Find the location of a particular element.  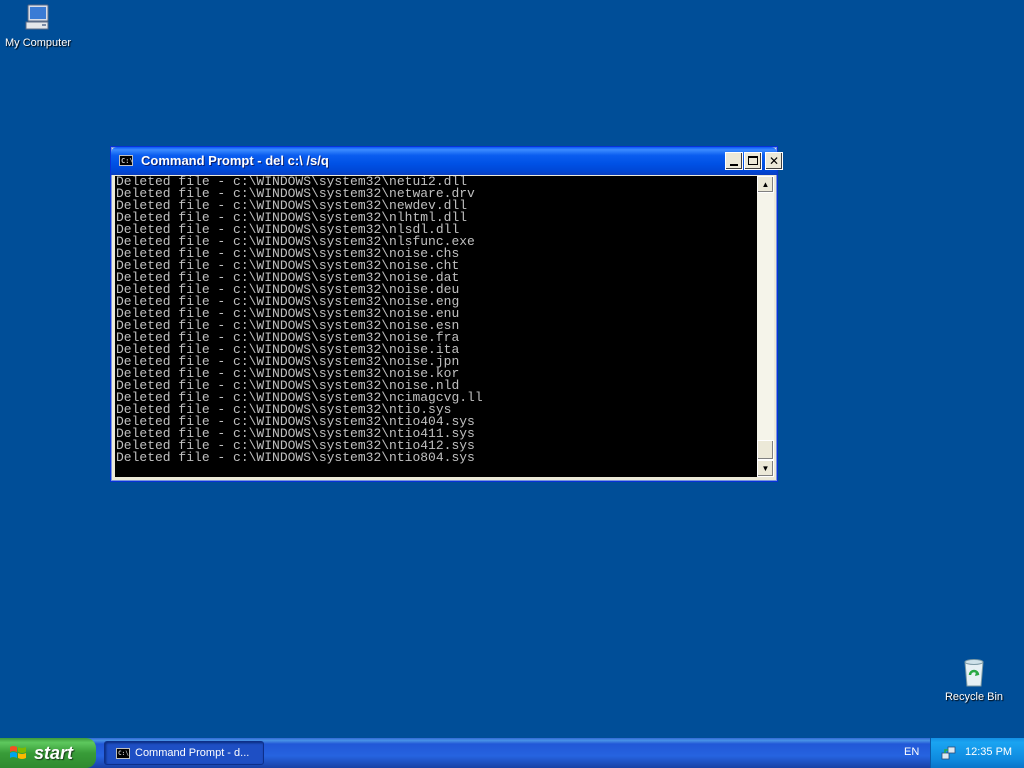

window-titlebar: C:\ Command Prompt - del c:\ /s/q ✕ is located at coordinates (447, 161).